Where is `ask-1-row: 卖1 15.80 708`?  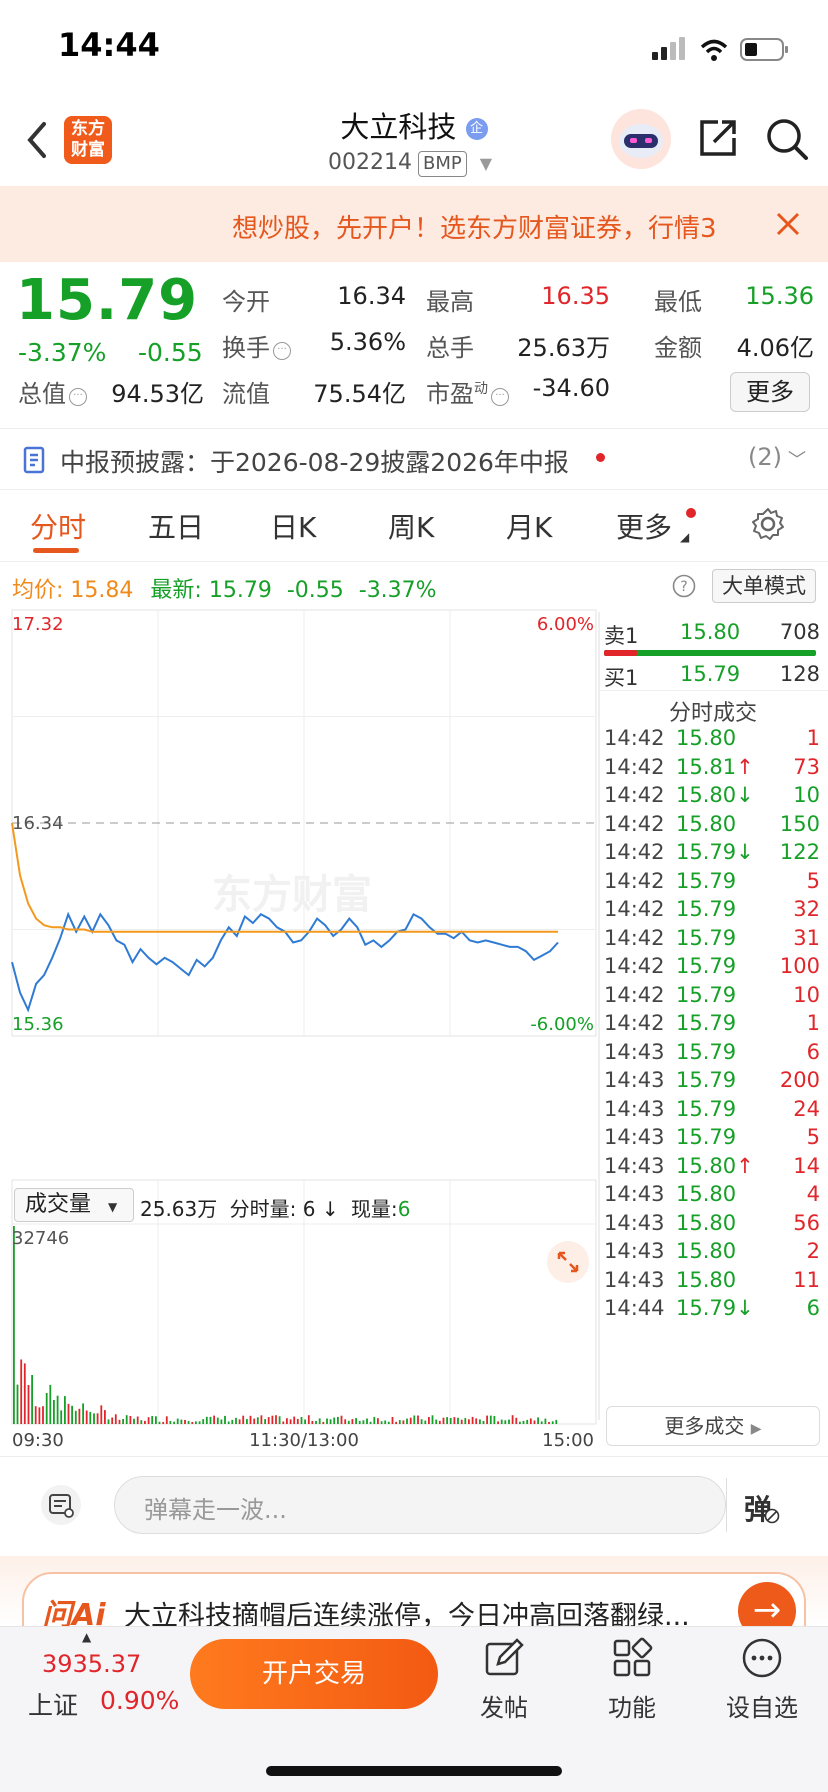
ask-1-row: 卖1 15.80 708 is located at coordinates (714, 635).